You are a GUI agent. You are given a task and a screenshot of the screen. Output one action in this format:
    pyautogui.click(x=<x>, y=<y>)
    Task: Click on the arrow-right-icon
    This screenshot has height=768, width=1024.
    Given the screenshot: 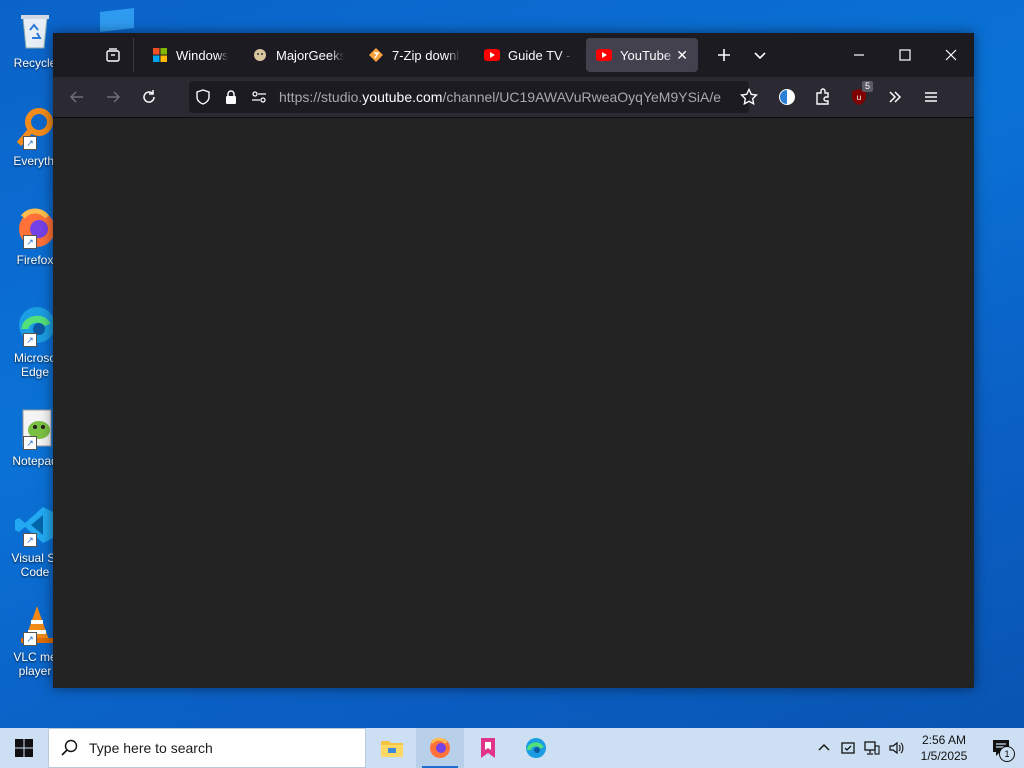 What is the action you would take?
    pyautogui.click(x=114, y=97)
    